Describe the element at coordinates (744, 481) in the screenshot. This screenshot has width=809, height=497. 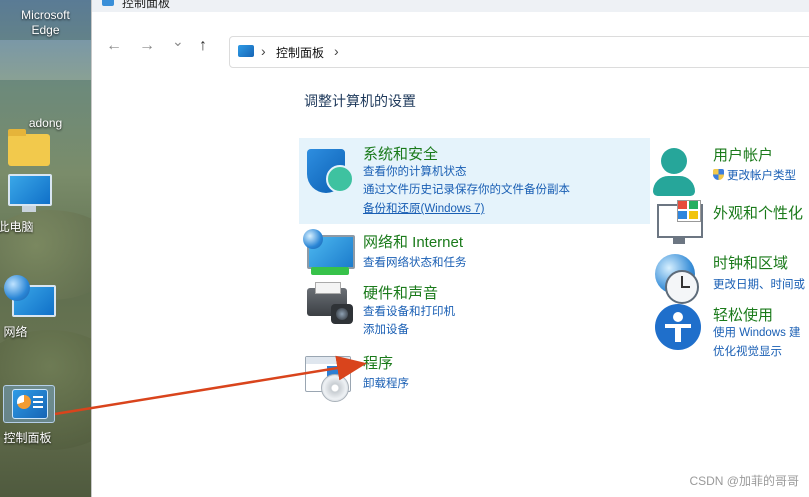
I see `watermark: CSDN @加菲的哥哥` at that location.